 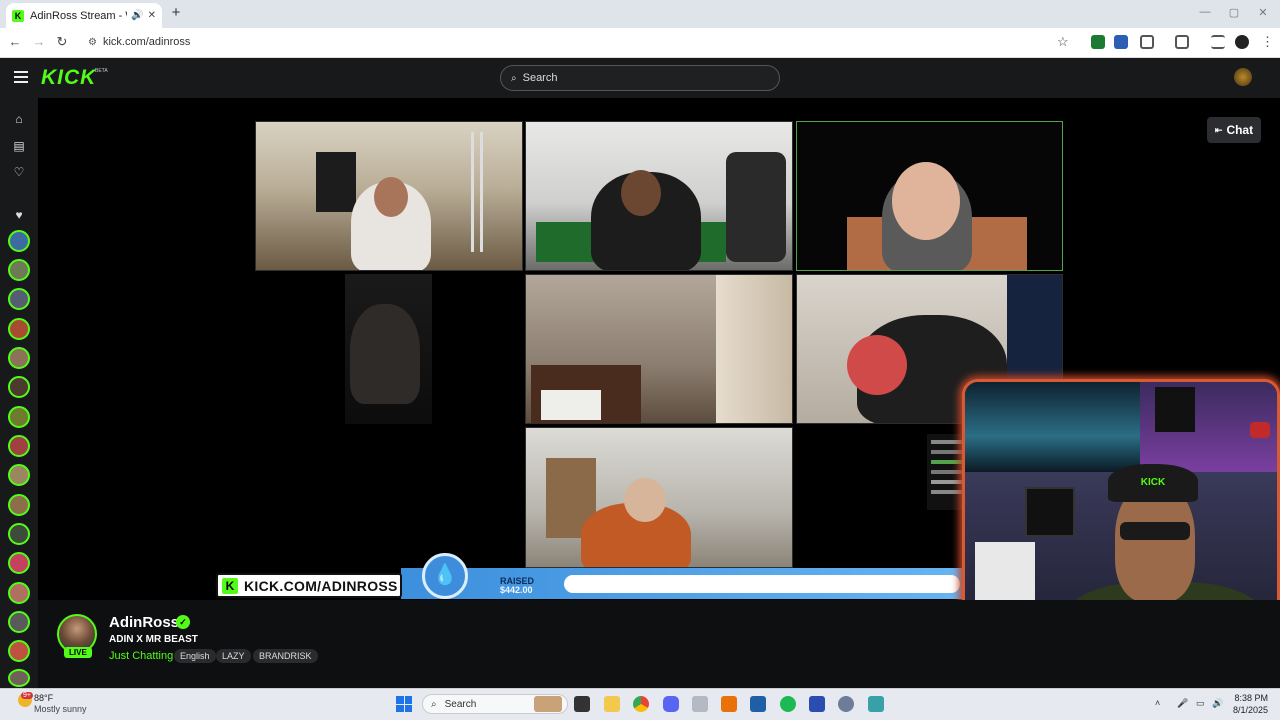 I want to click on taskbar-search-placeholder: Search, so click(x=460, y=704).